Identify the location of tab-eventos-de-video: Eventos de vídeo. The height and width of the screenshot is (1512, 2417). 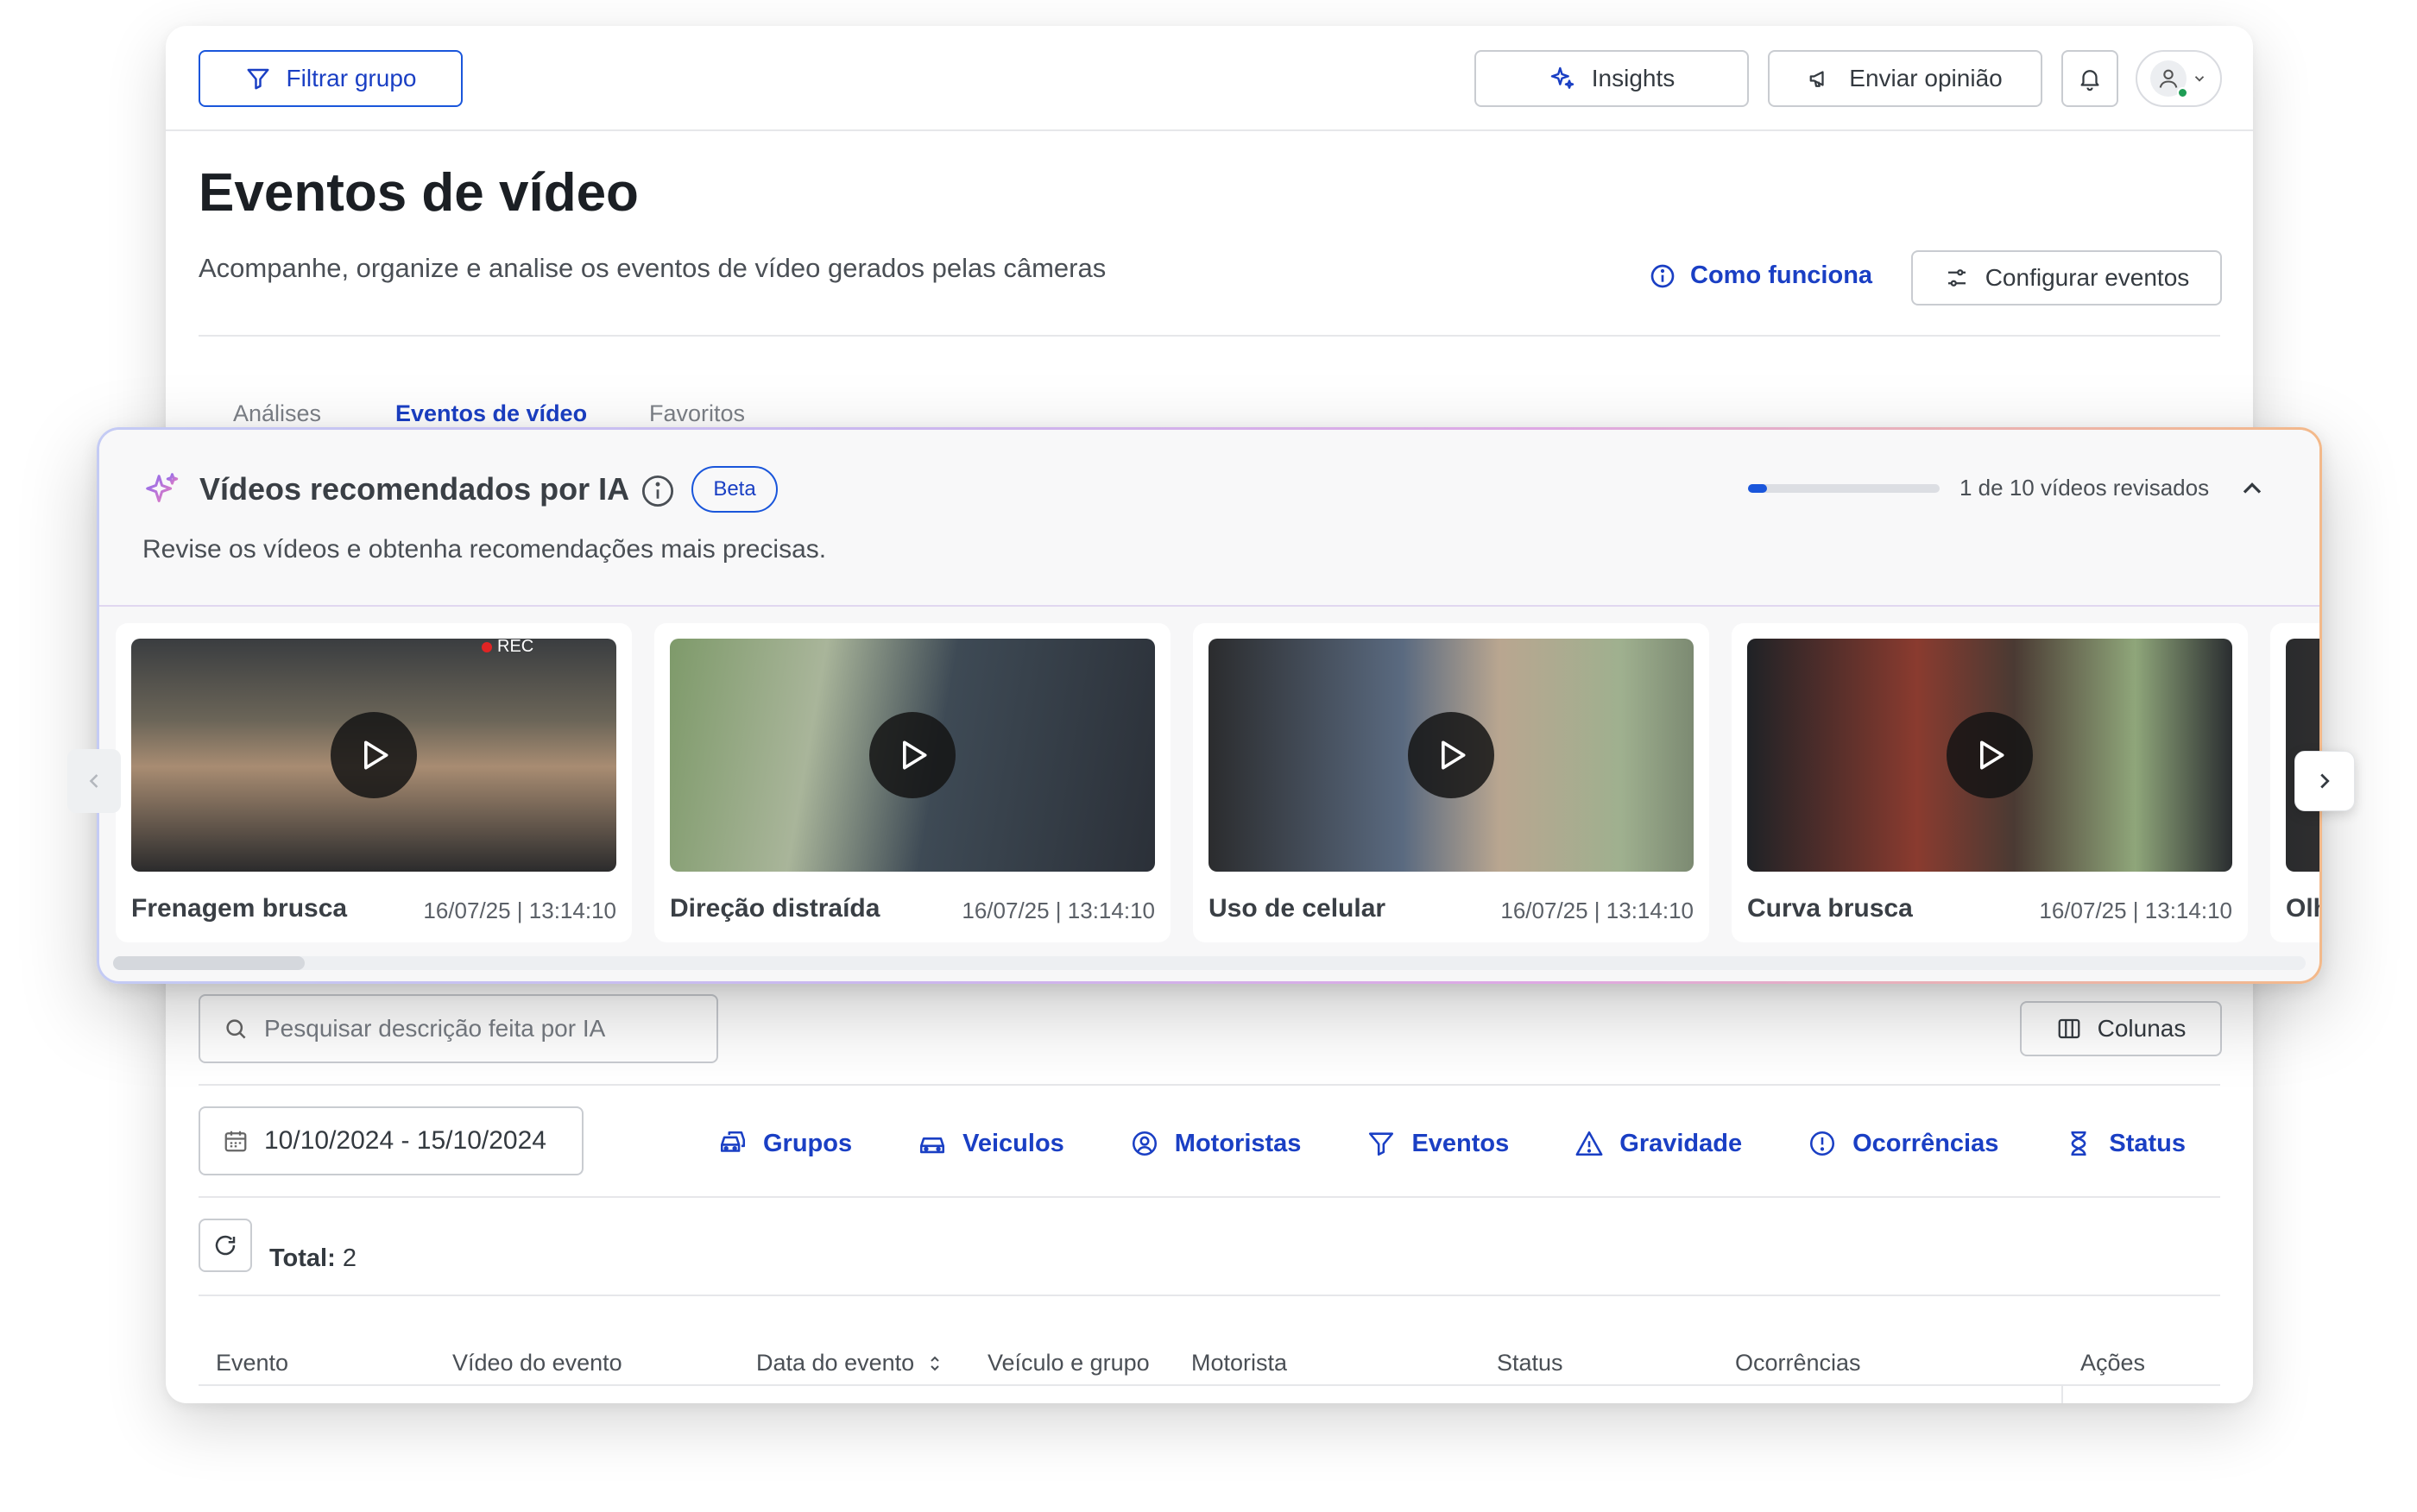
(491, 413).